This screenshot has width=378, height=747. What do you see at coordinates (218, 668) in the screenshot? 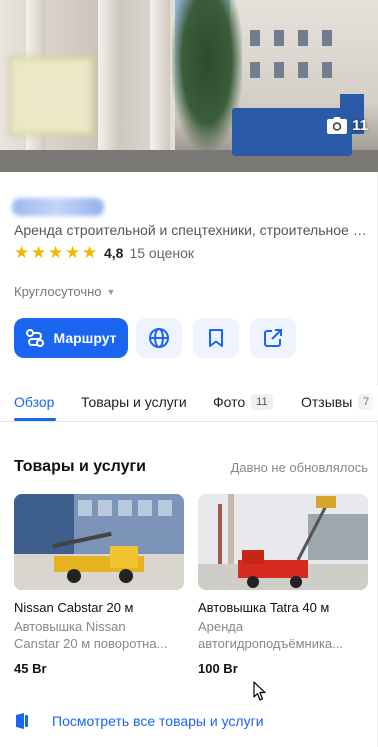
I see `goods-price: 100 Br` at bounding box center [218, 668].